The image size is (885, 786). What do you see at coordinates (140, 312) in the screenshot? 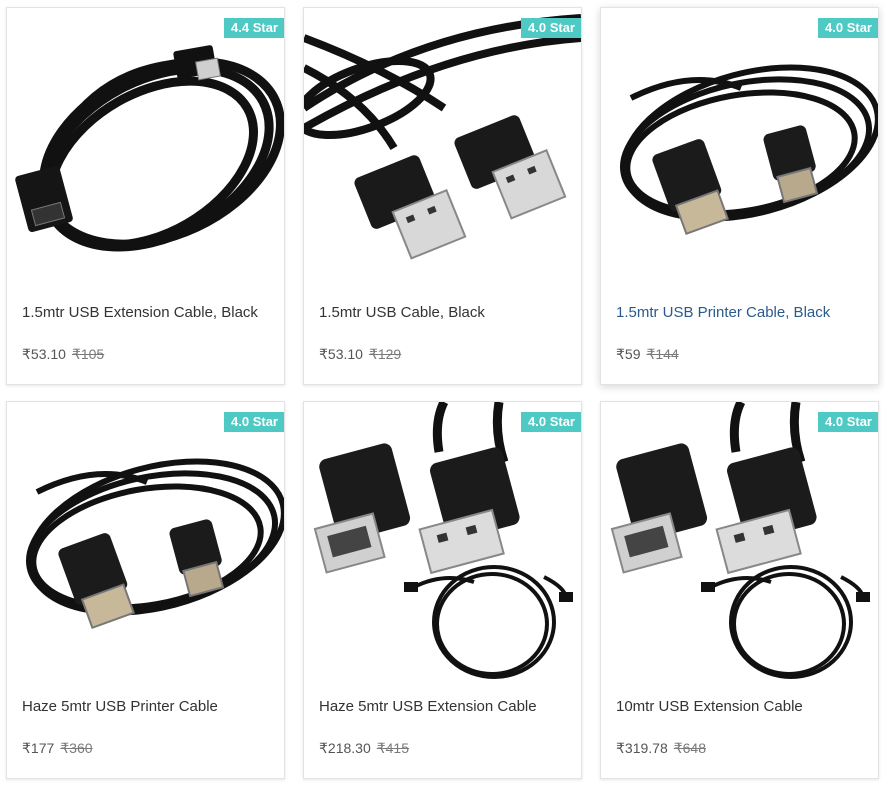
I see `product-title: 1.5mtr USB Extension Cable, Black` at bounding box center [140, 312].